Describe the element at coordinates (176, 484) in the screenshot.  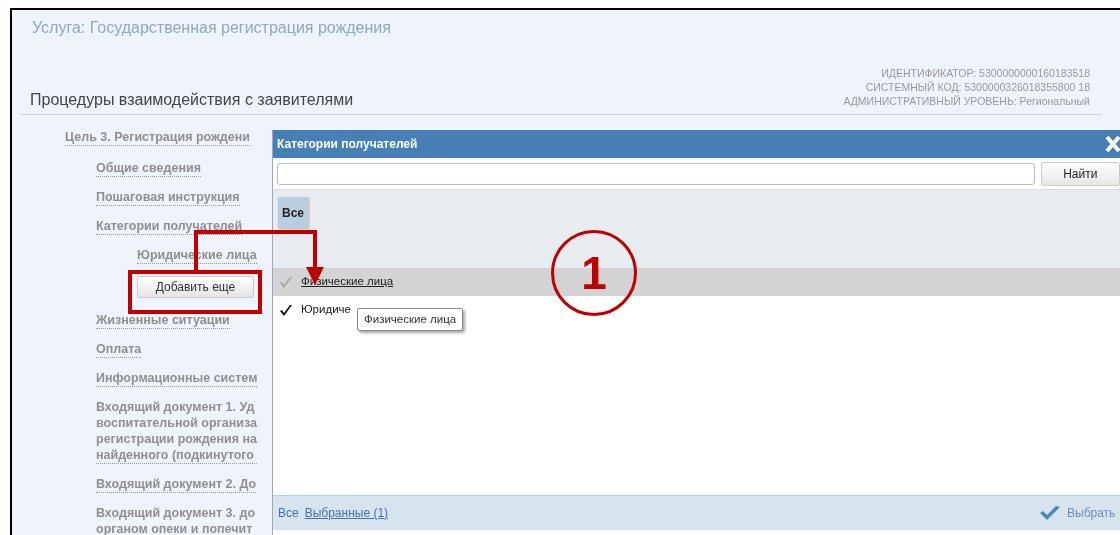
I see `nav-link: Входящий документ 2. До` at that location.